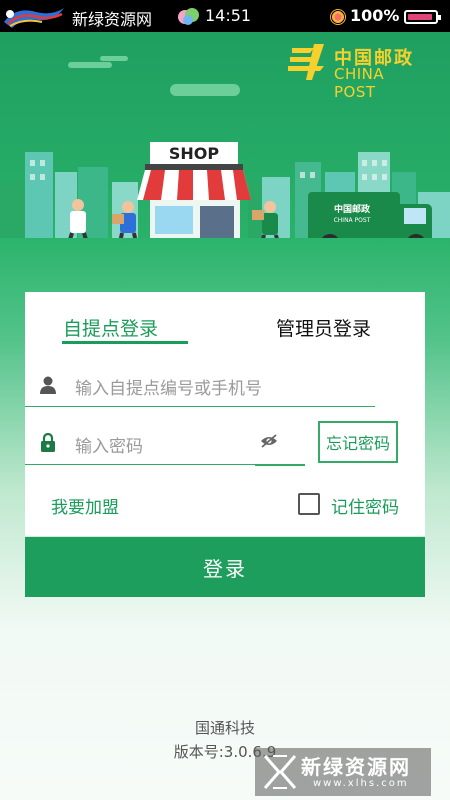 The image size is (450, 800). What do you see at coordinates (338, 17) in the screenshot?
I see `signal-icon` at bounding box center [338, 17].